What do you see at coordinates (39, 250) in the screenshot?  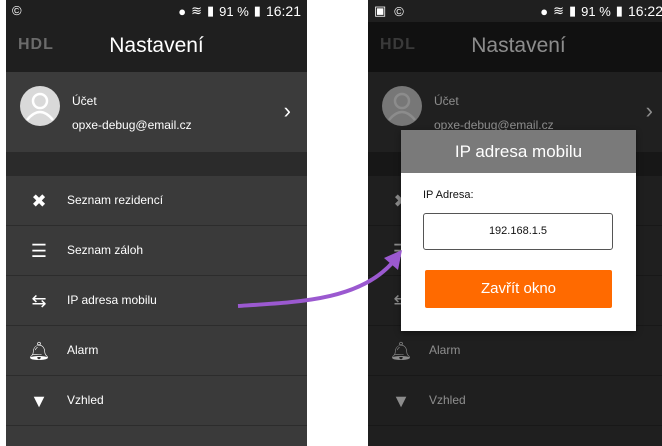 I see `layers-icon: ☰` at bounding box center [39, 250].